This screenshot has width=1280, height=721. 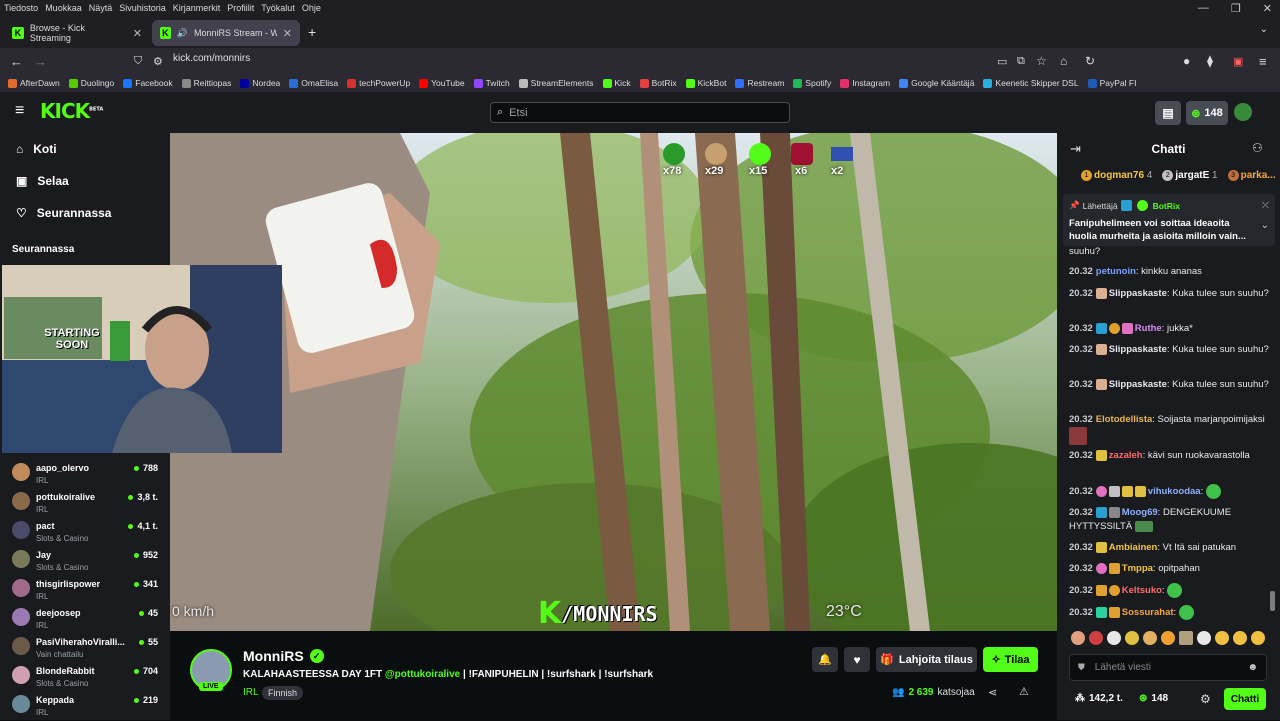 What do you see at coordinates (226, 33) in the screenshot?
I see `tab-monnirs: K 🔊 MonniRS Stream - Watch L ✕` at bounding box center [226, 33].